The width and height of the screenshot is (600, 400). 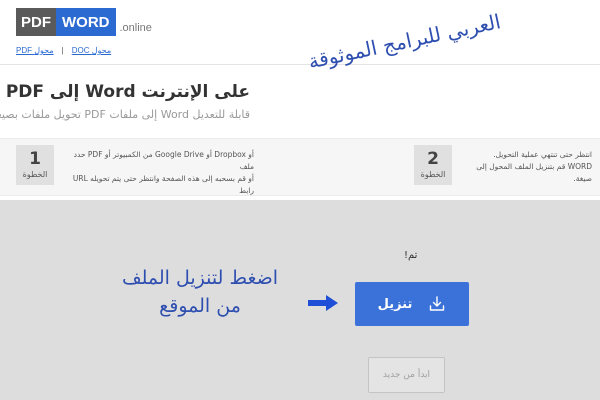 I want to click on annotation-note: اضغط لتنزيل الملف من الموقع, so click(x=200, y=292).